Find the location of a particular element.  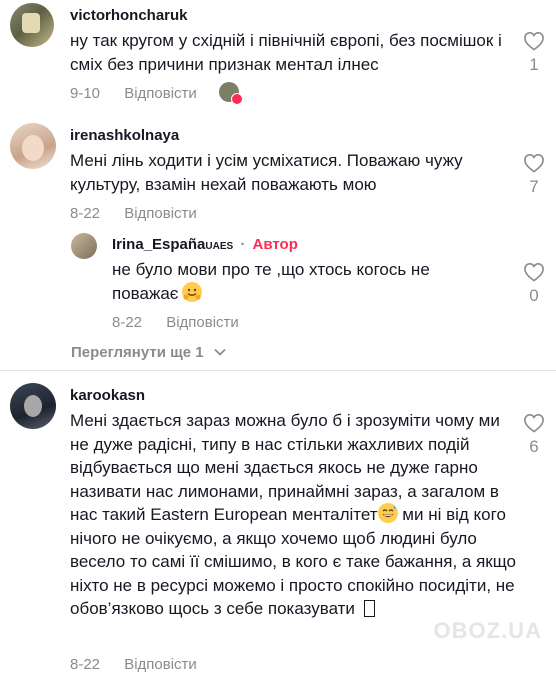

unknown-glyph-icon is located at coordinates (369, 608).